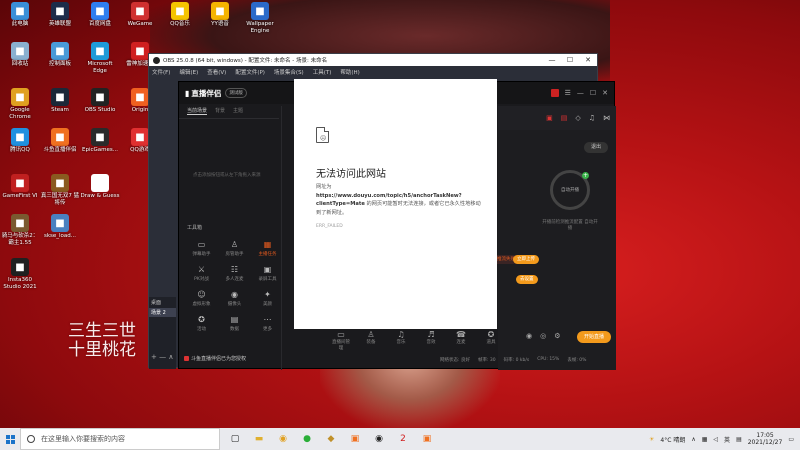 The image size is (800, 450). Describe the element at coordinates (260, 18) in the screenshot. I see `desktop-icon: ■ Wallpaper Engine` at that location.